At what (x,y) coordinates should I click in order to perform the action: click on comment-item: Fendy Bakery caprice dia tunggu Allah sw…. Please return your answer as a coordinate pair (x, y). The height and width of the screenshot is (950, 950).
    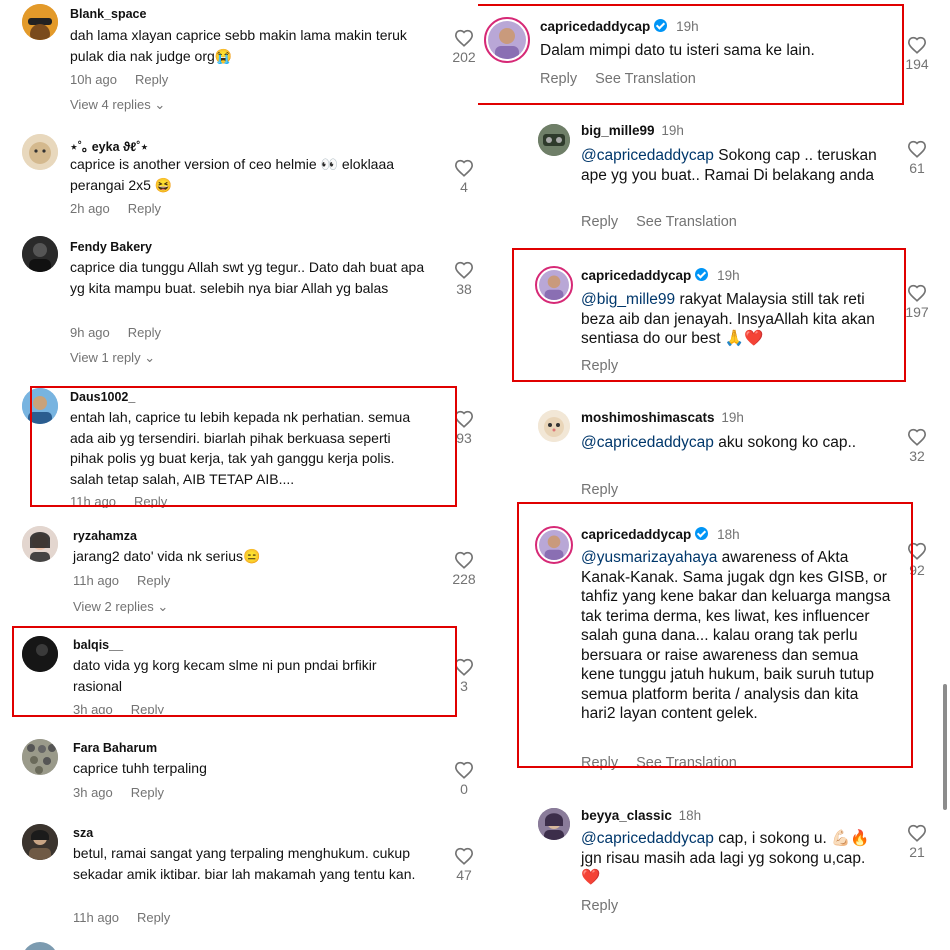
    Looking at the image, I should click on (239, 302).